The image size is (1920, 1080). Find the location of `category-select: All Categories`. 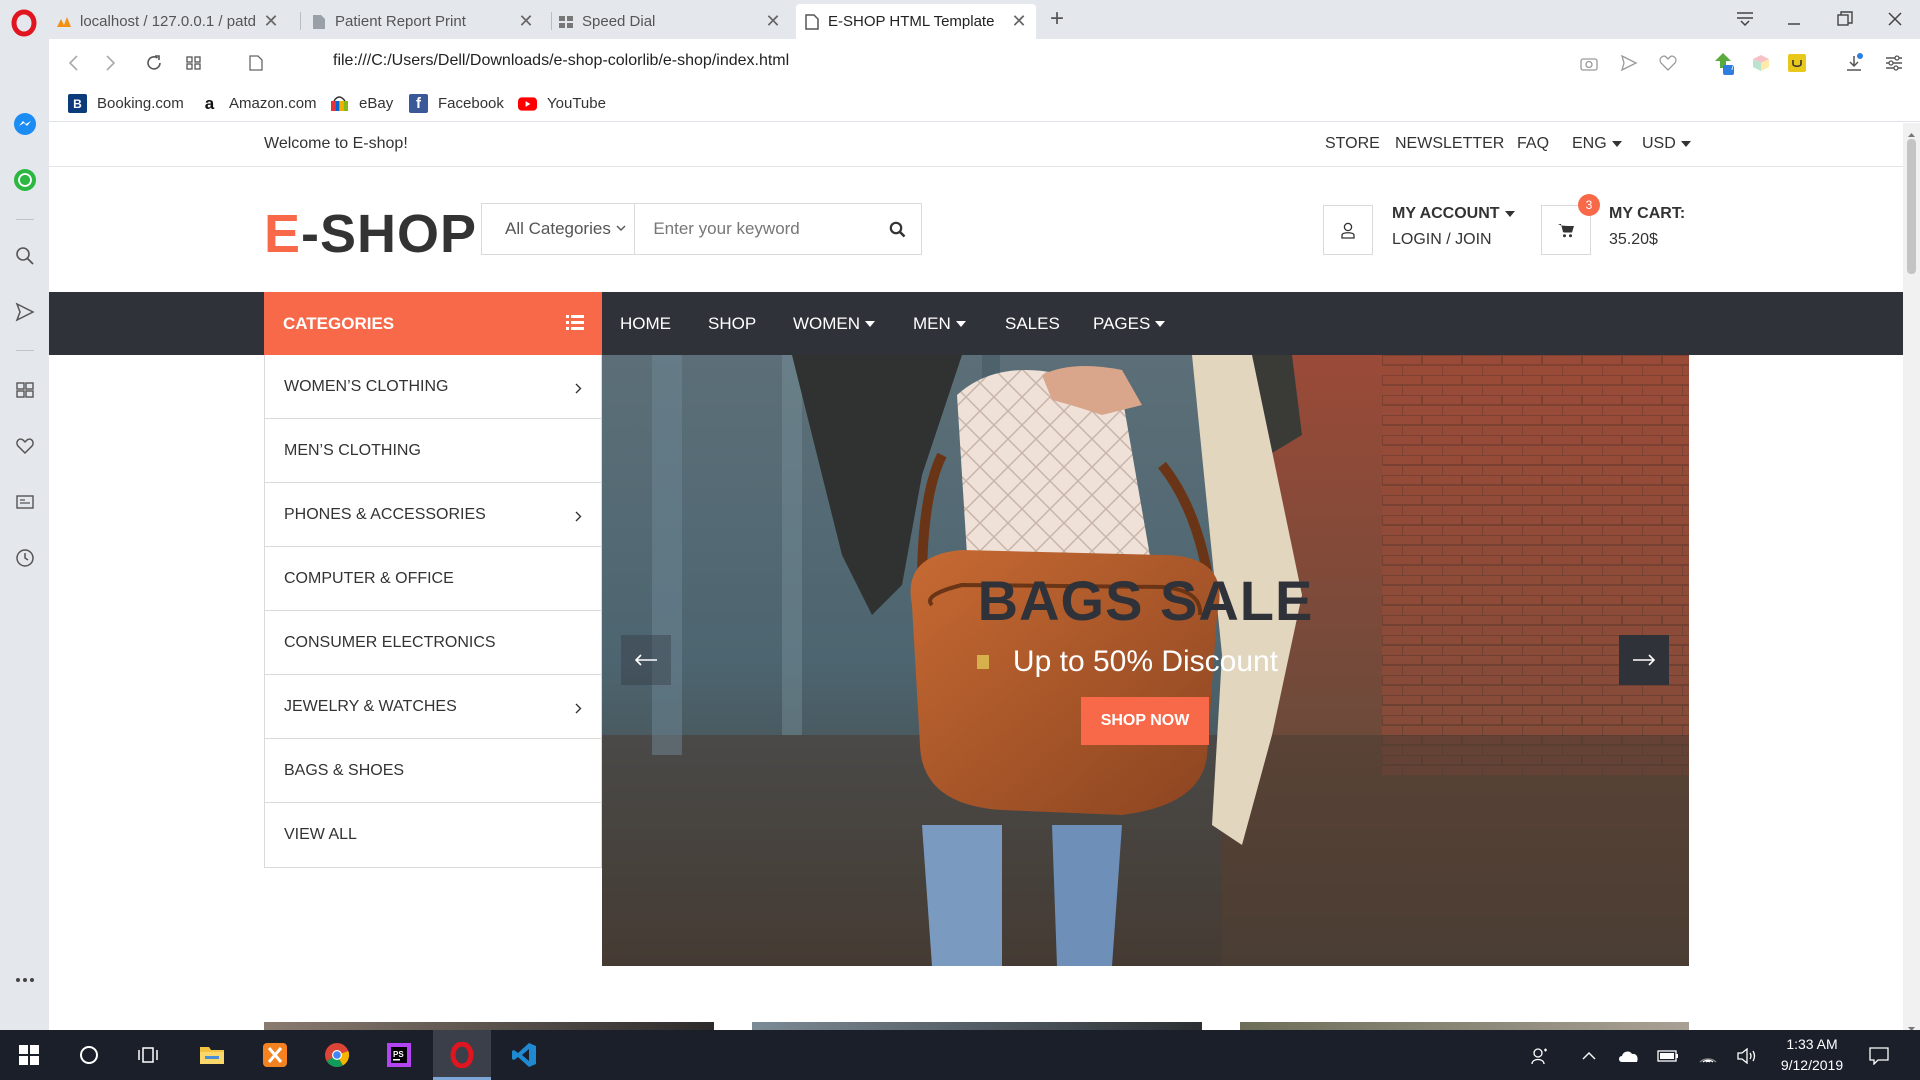

category-select: All Categories is located at coordinates (559, 229).